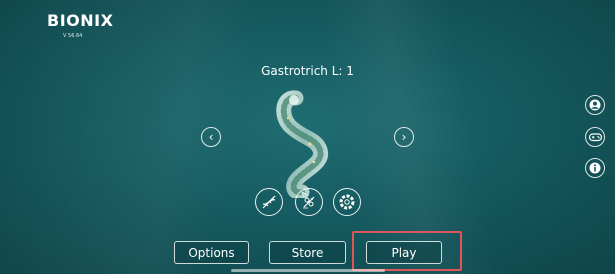 This screenshot has width=615, height=274. What do you see at coordinates (307, 71) in the screenshot?
I see `creature-title: Gastrotrich L: 1` at bounding box center [307, 71].